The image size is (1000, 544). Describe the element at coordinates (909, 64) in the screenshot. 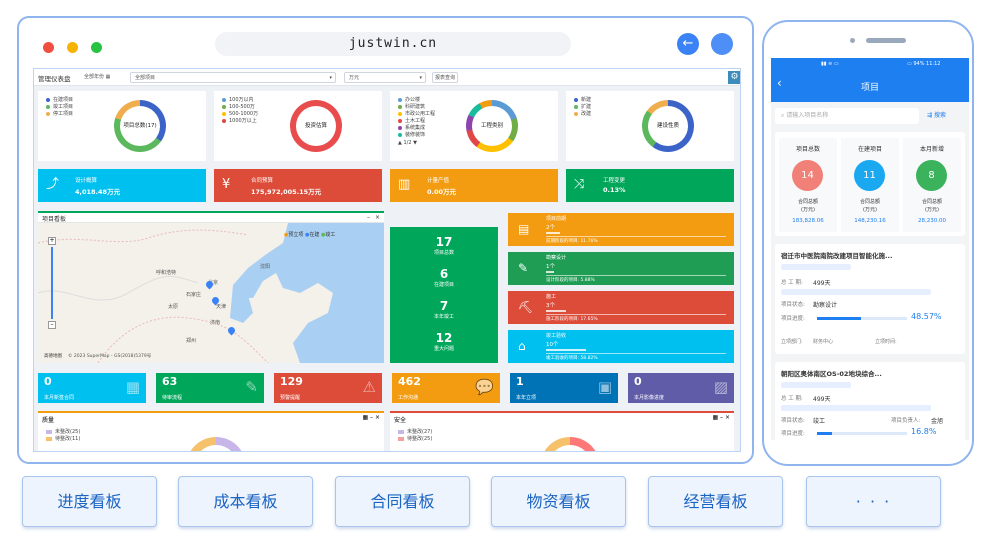

I see `battery-icon: ▭` at that location.